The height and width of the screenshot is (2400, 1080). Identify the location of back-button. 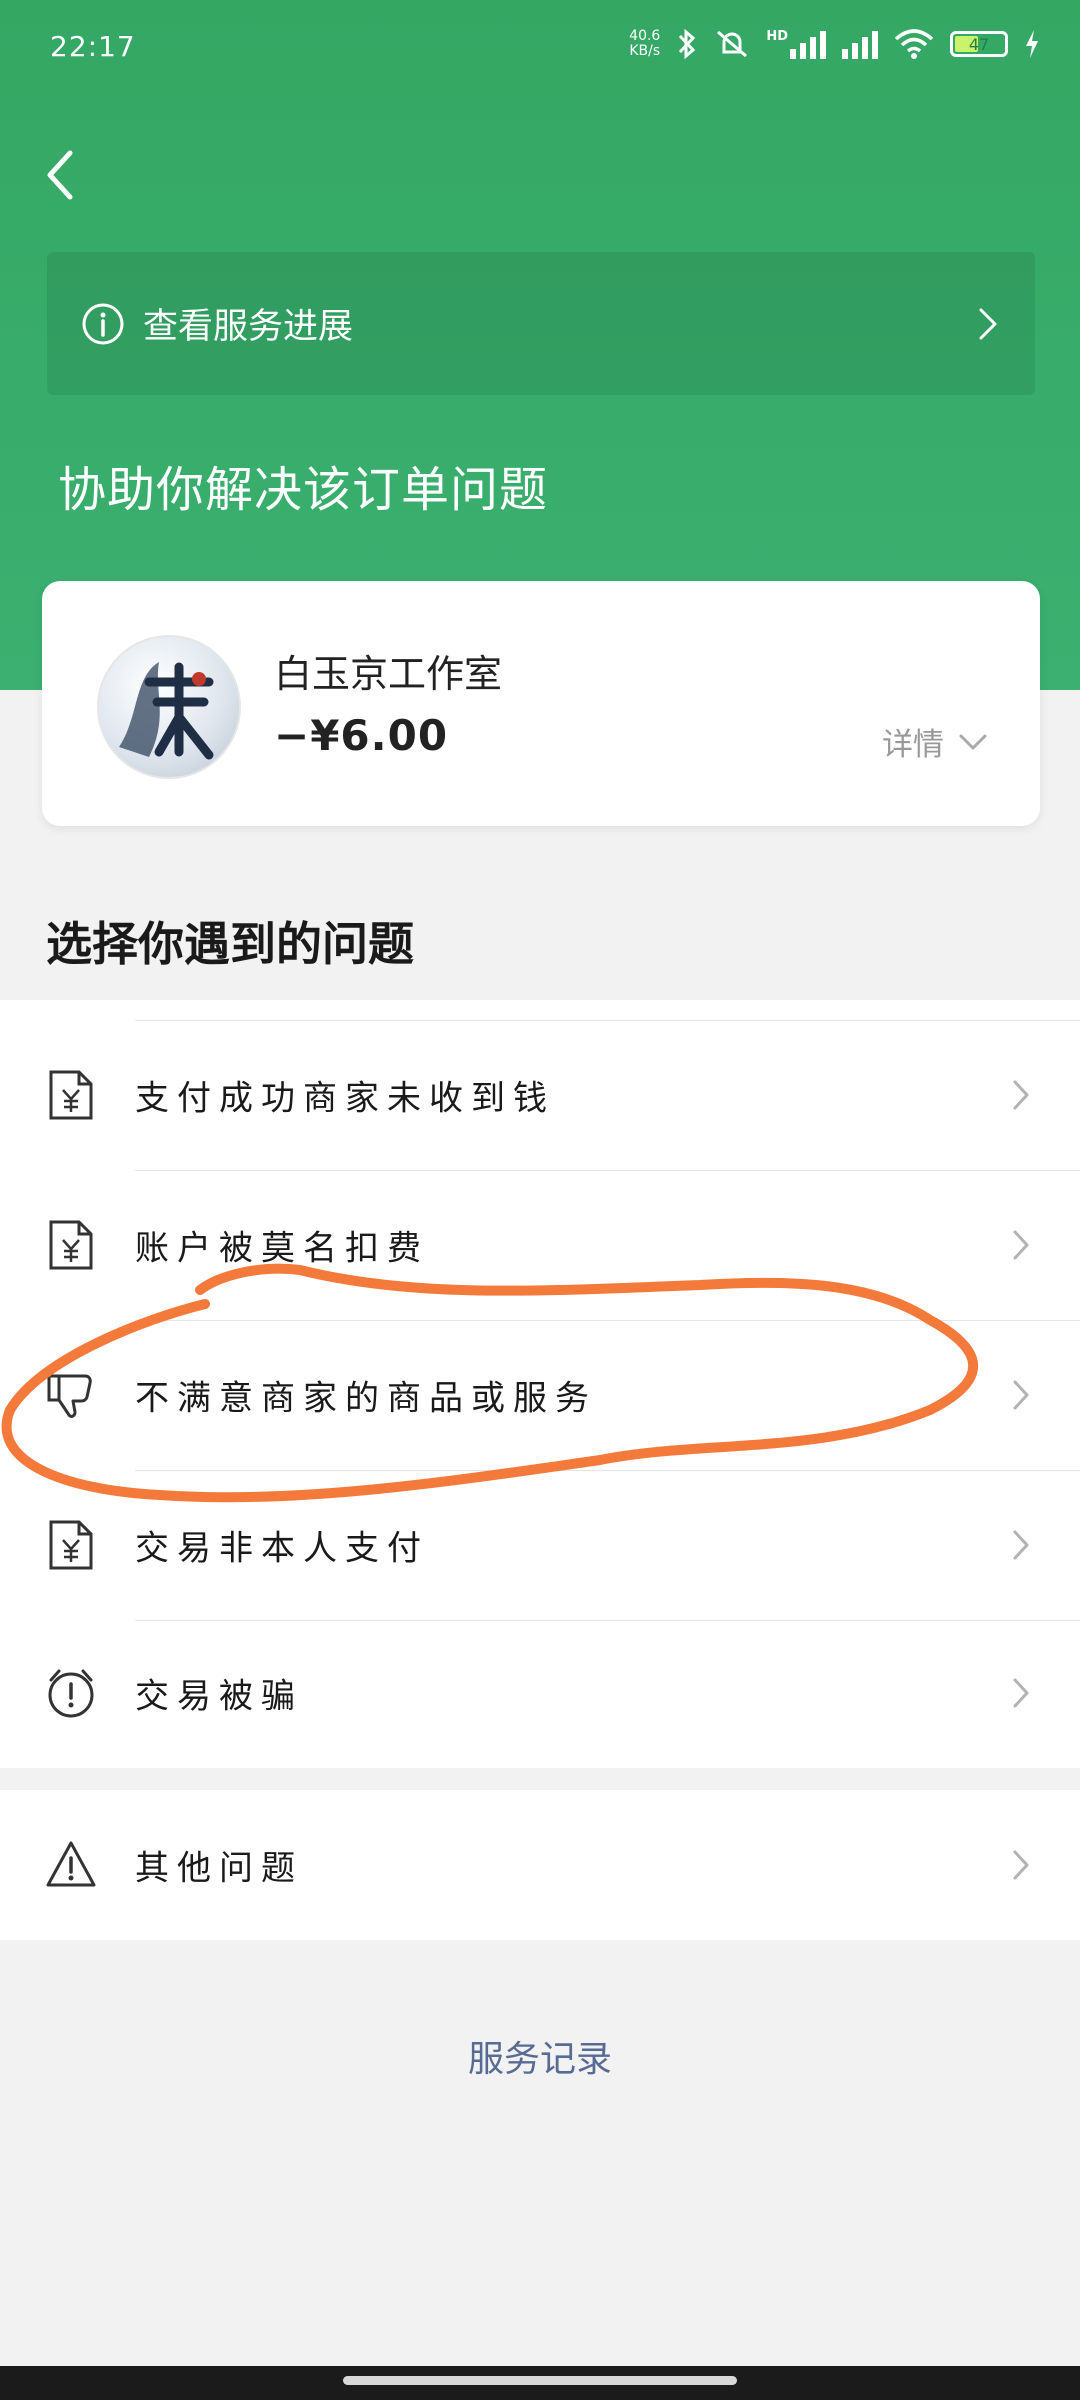
(60, 175).